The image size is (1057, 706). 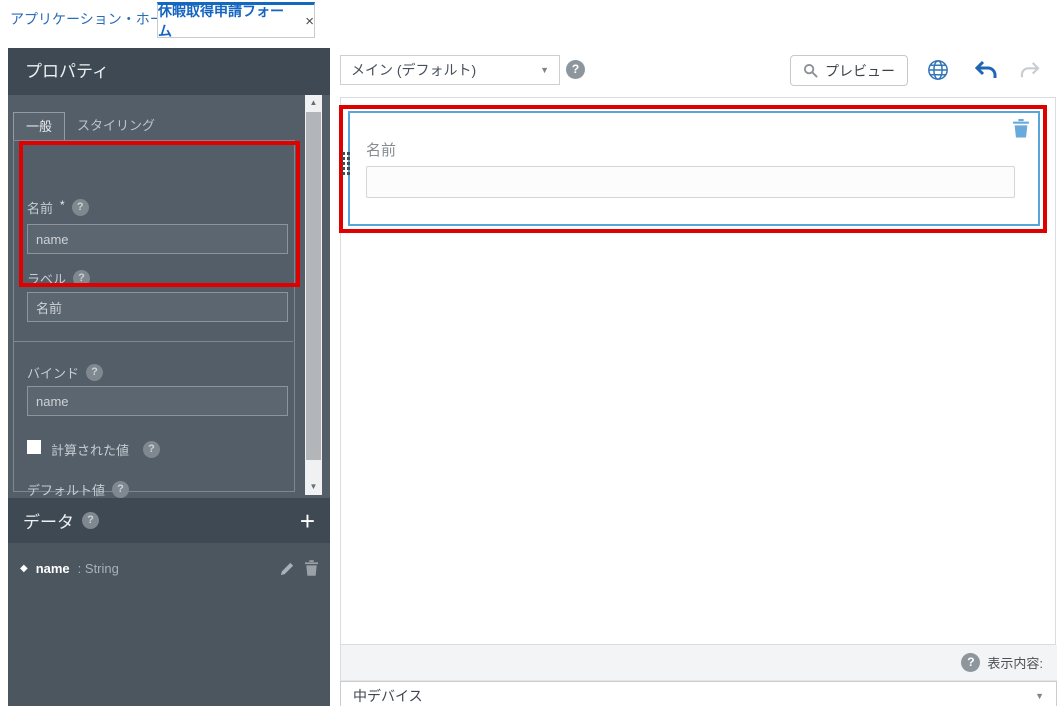 What do you see at coordinates (93, 19) in the screenshot?
I see `tab-application-home: アプリケーション・ホーム` at bounding box center [93, 19].